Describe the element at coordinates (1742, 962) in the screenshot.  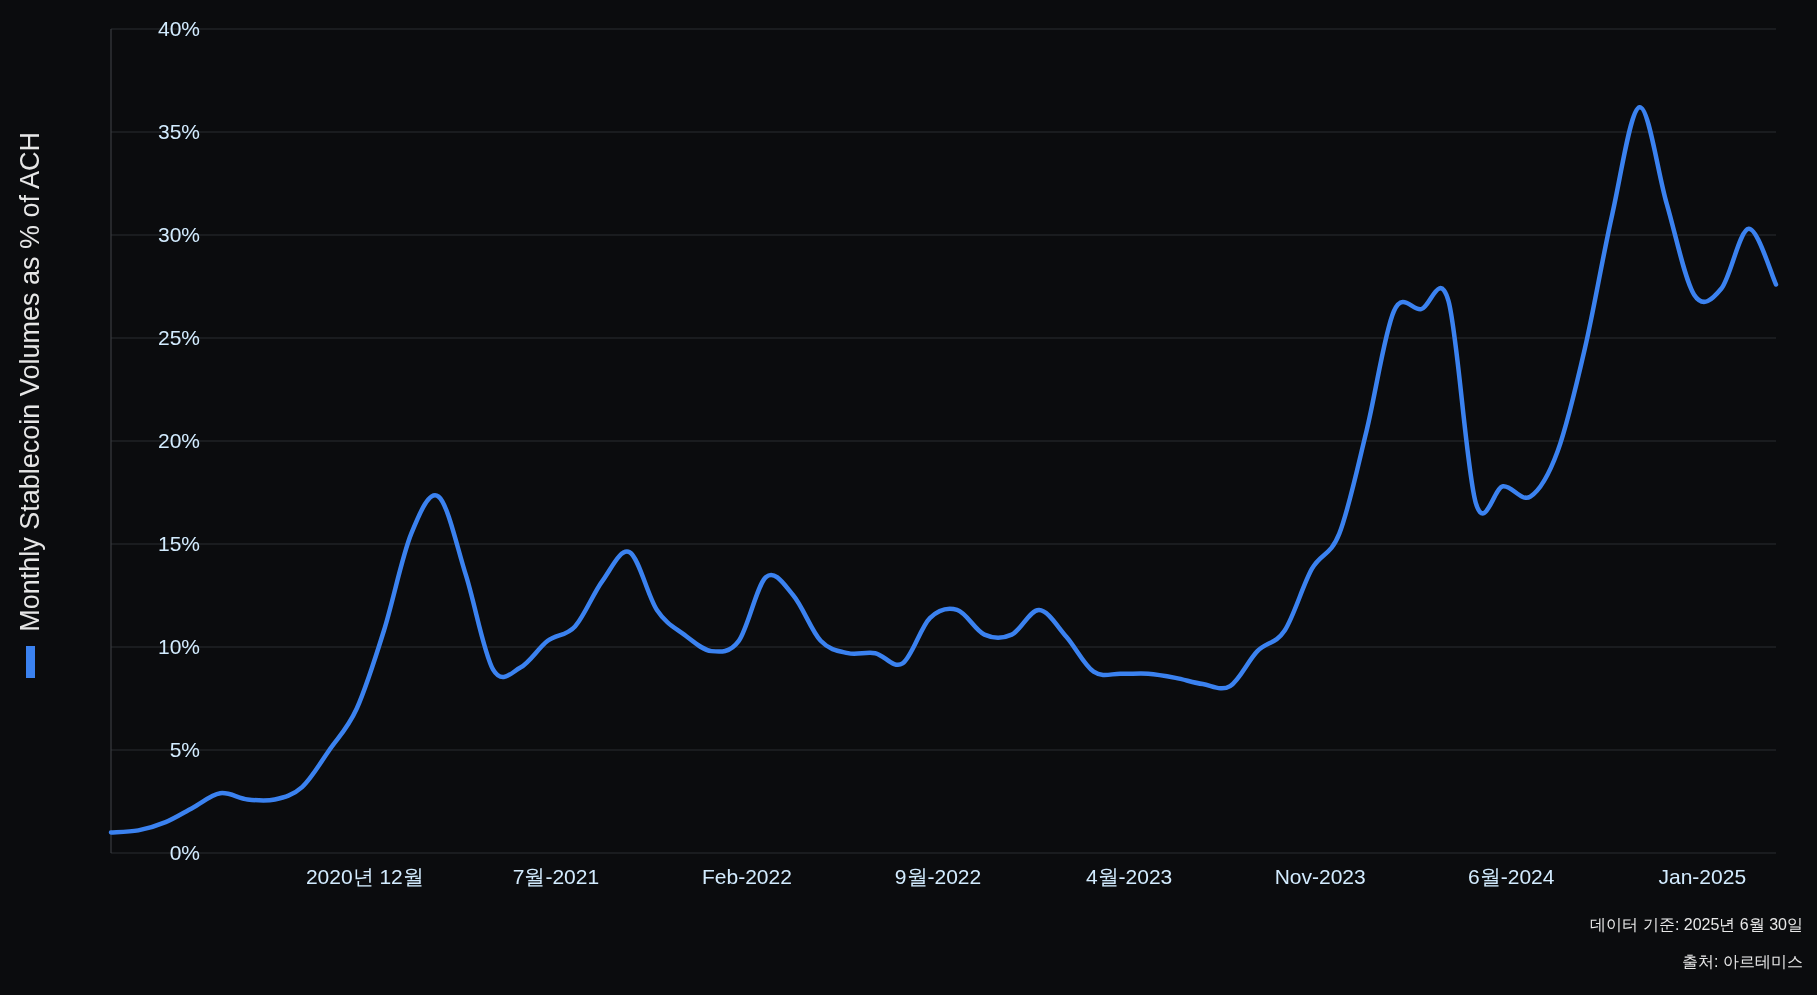
I see `source-note: 출처: 아르테미스` at that location.